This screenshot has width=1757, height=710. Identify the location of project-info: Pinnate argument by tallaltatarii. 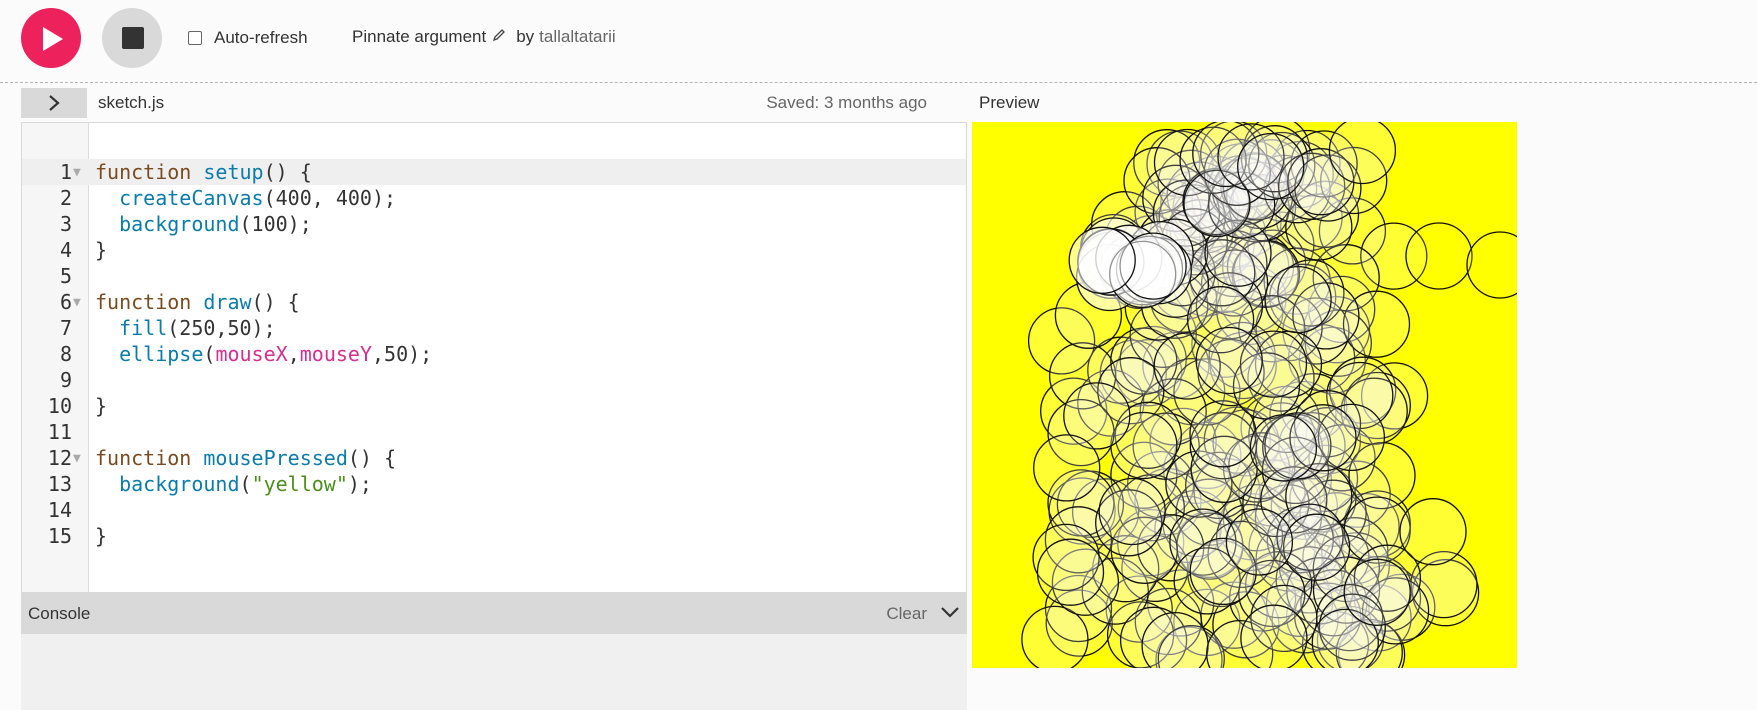
(484, 37).